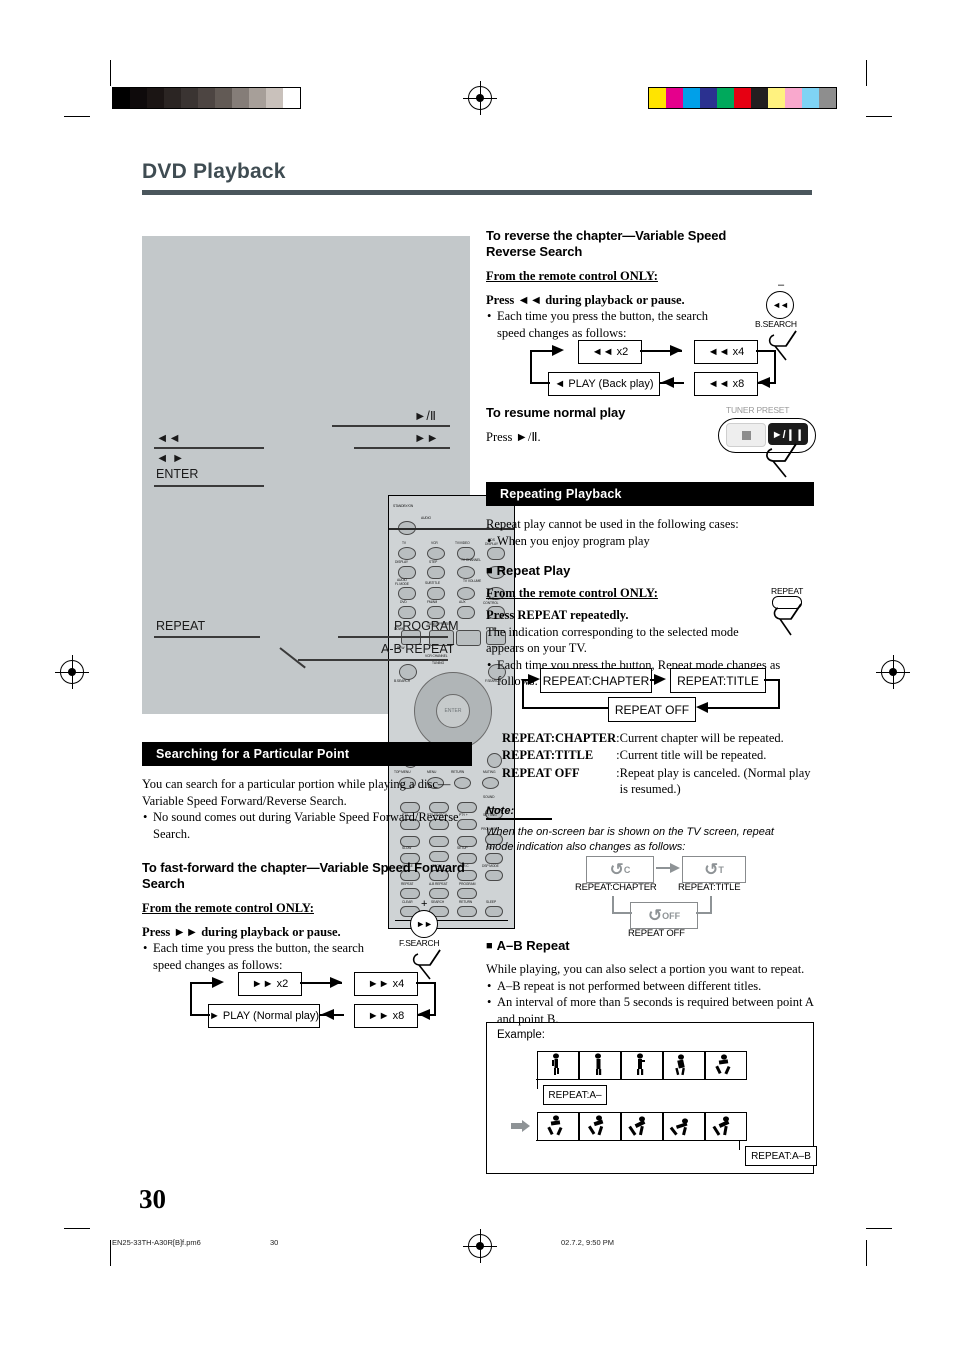 Image resolution: width=954 pixels, height=1352 pixels. I want to click on flow-box-rx4: ◄◄ x4, so click(726, 352).